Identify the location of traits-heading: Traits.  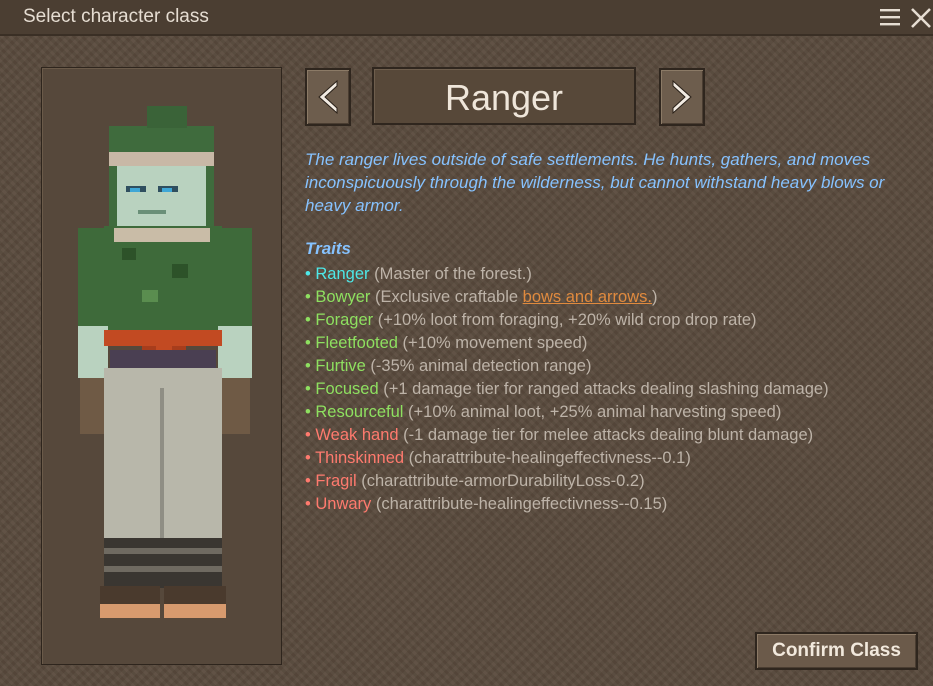
(328, 248).